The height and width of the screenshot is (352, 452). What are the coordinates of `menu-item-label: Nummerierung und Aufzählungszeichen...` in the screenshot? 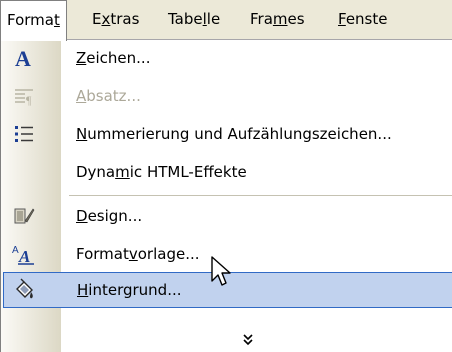 It's located at (234, 134).